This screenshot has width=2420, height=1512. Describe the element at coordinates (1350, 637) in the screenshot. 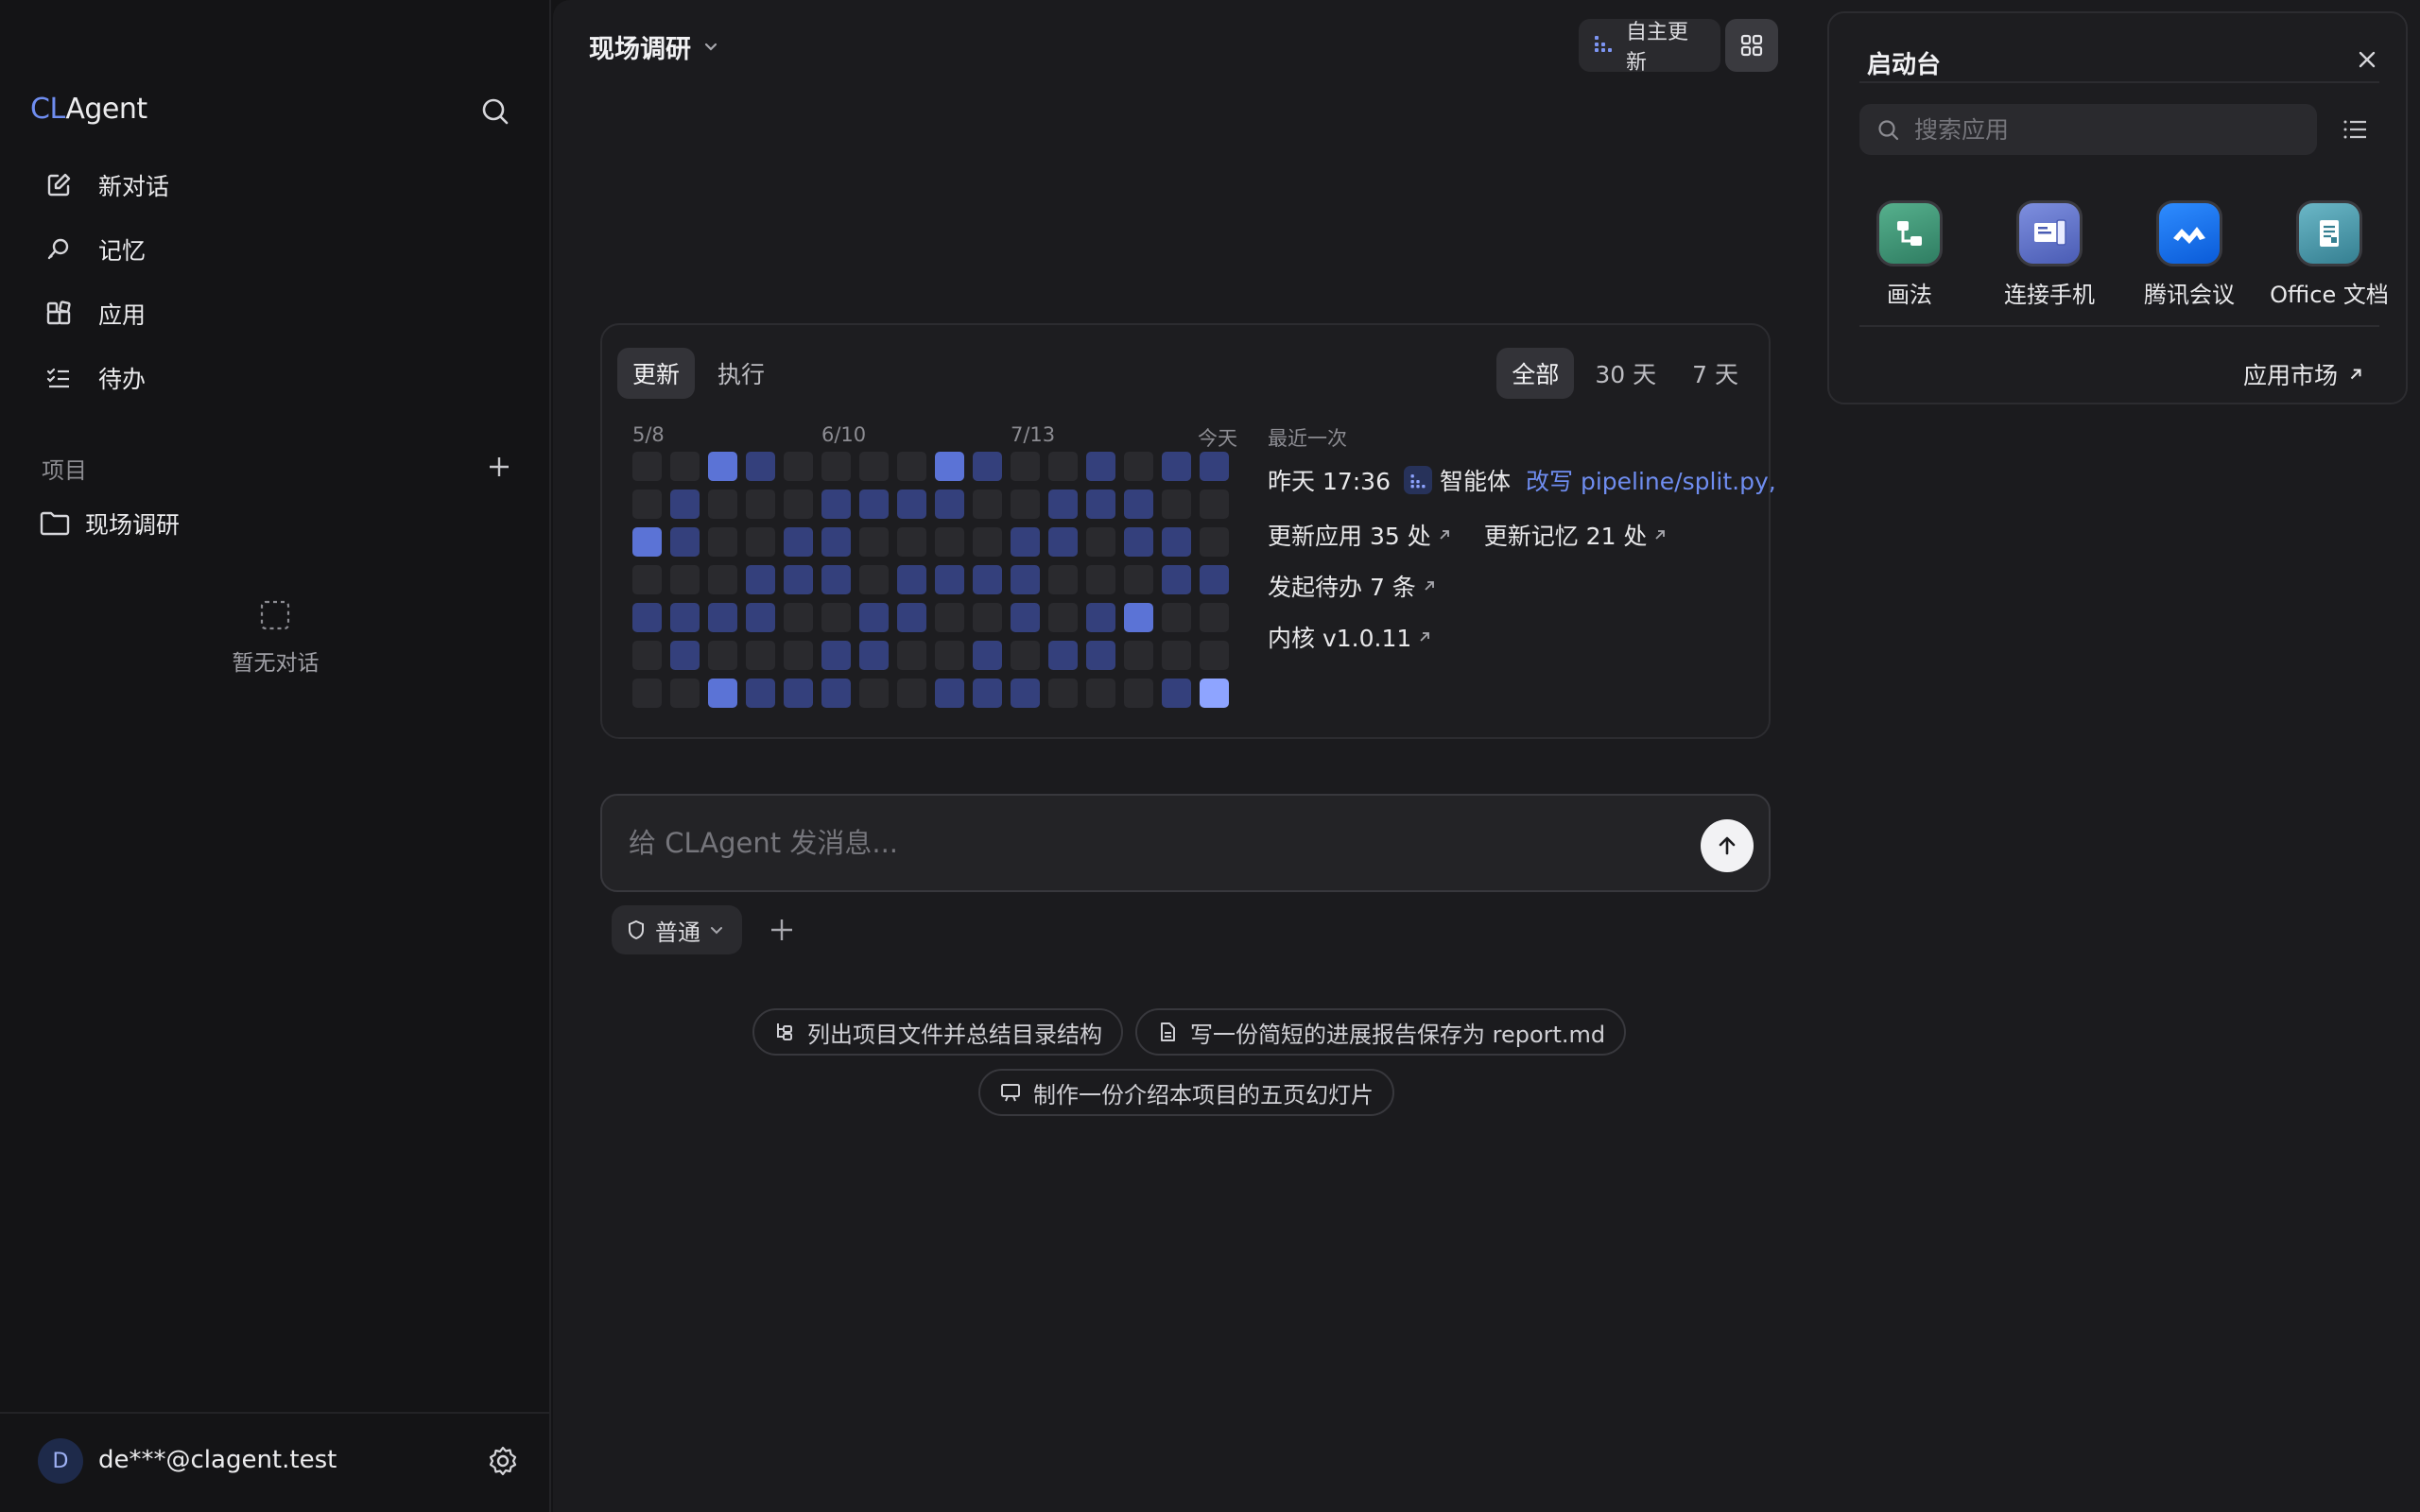

I see `stat-kernel-version: 内核 v1.0.11` at that location.